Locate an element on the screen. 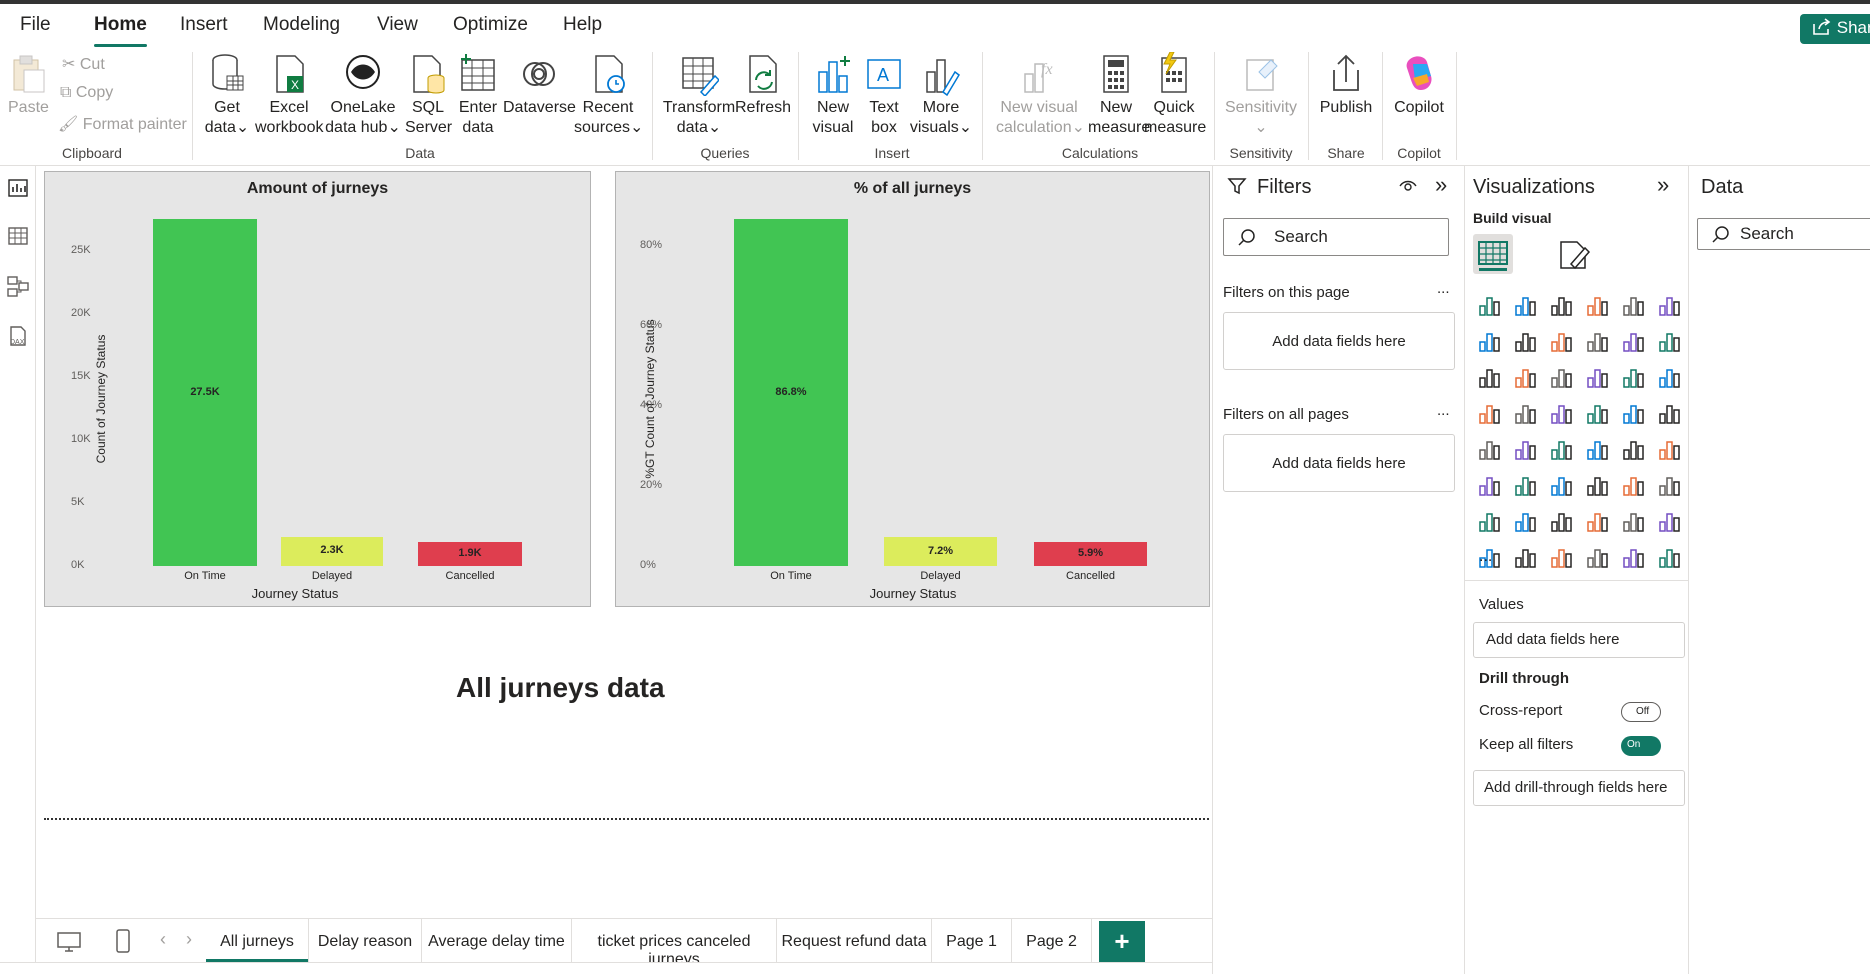  format-visual-tab-icon is located at coordinates (1574, 255).